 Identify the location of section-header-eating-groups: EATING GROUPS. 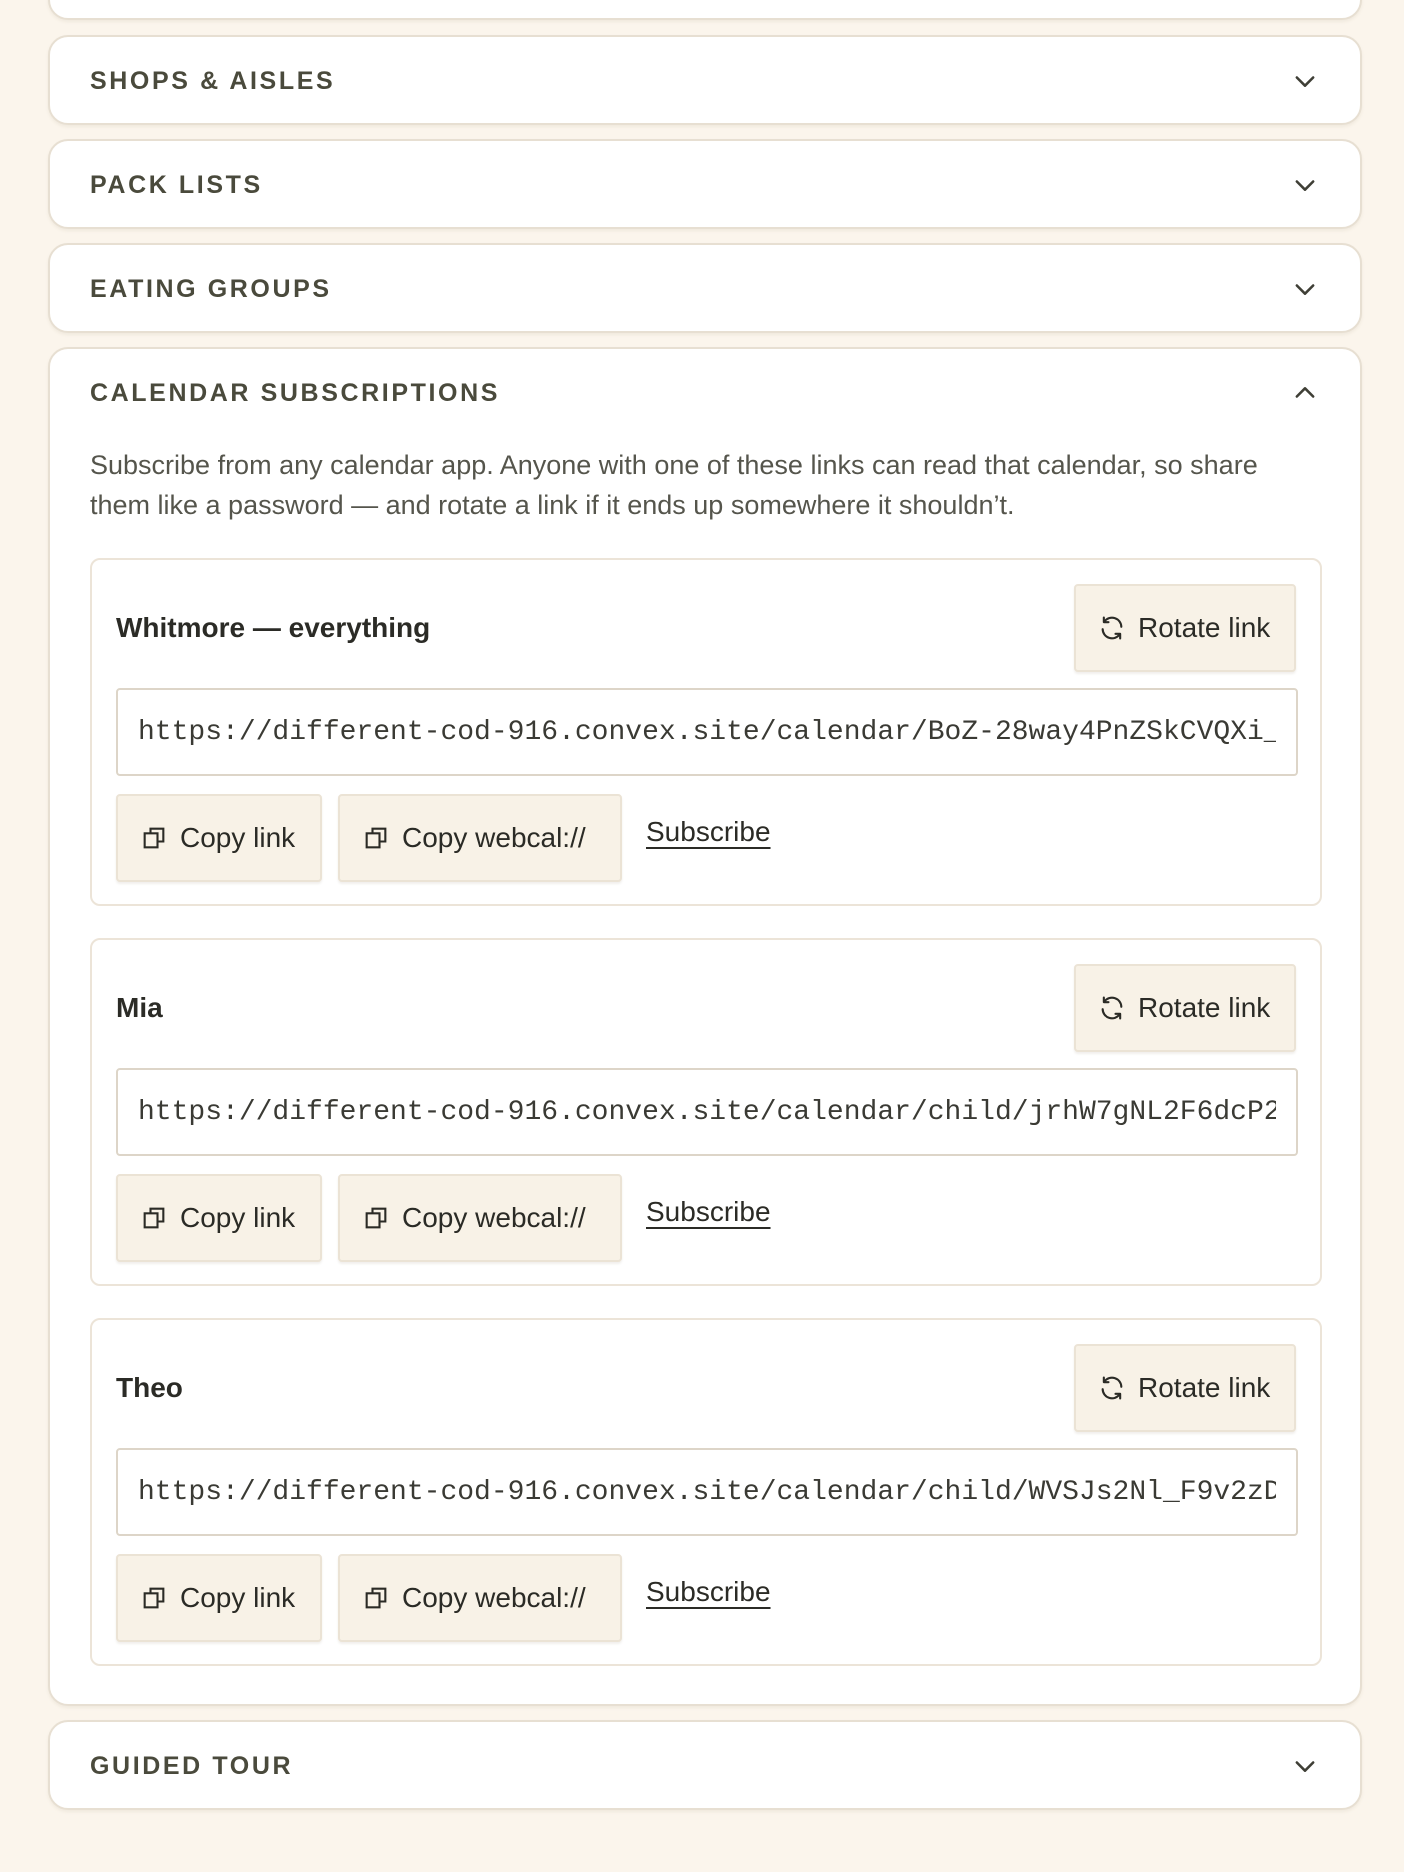
(705, 289).